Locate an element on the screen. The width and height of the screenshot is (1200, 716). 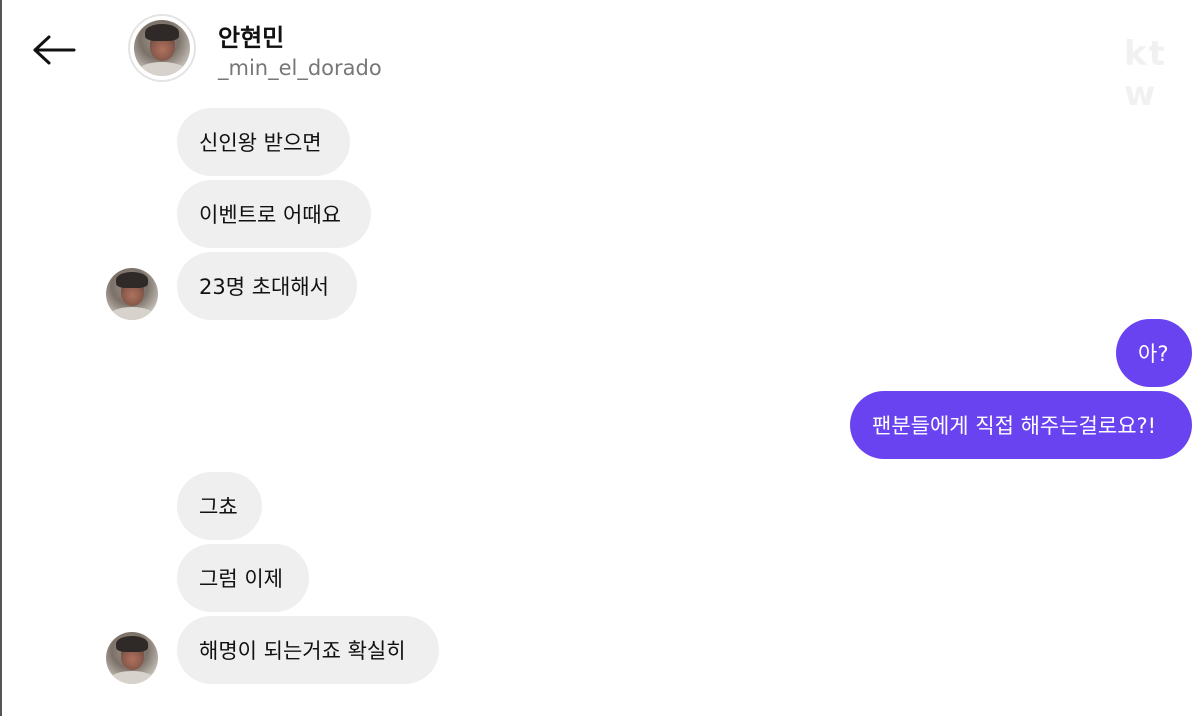
message-bubble-outgoing: 팬분들에게 직접 해주는걸로요?! is located at coordinates (1021, 425).